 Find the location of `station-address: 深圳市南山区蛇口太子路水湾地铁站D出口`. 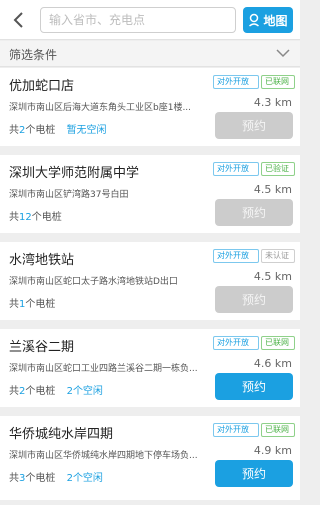

station-address: 深圳市南山区蛇口太子路水湾地铁站D出口 is located at coordinates (93, 282).